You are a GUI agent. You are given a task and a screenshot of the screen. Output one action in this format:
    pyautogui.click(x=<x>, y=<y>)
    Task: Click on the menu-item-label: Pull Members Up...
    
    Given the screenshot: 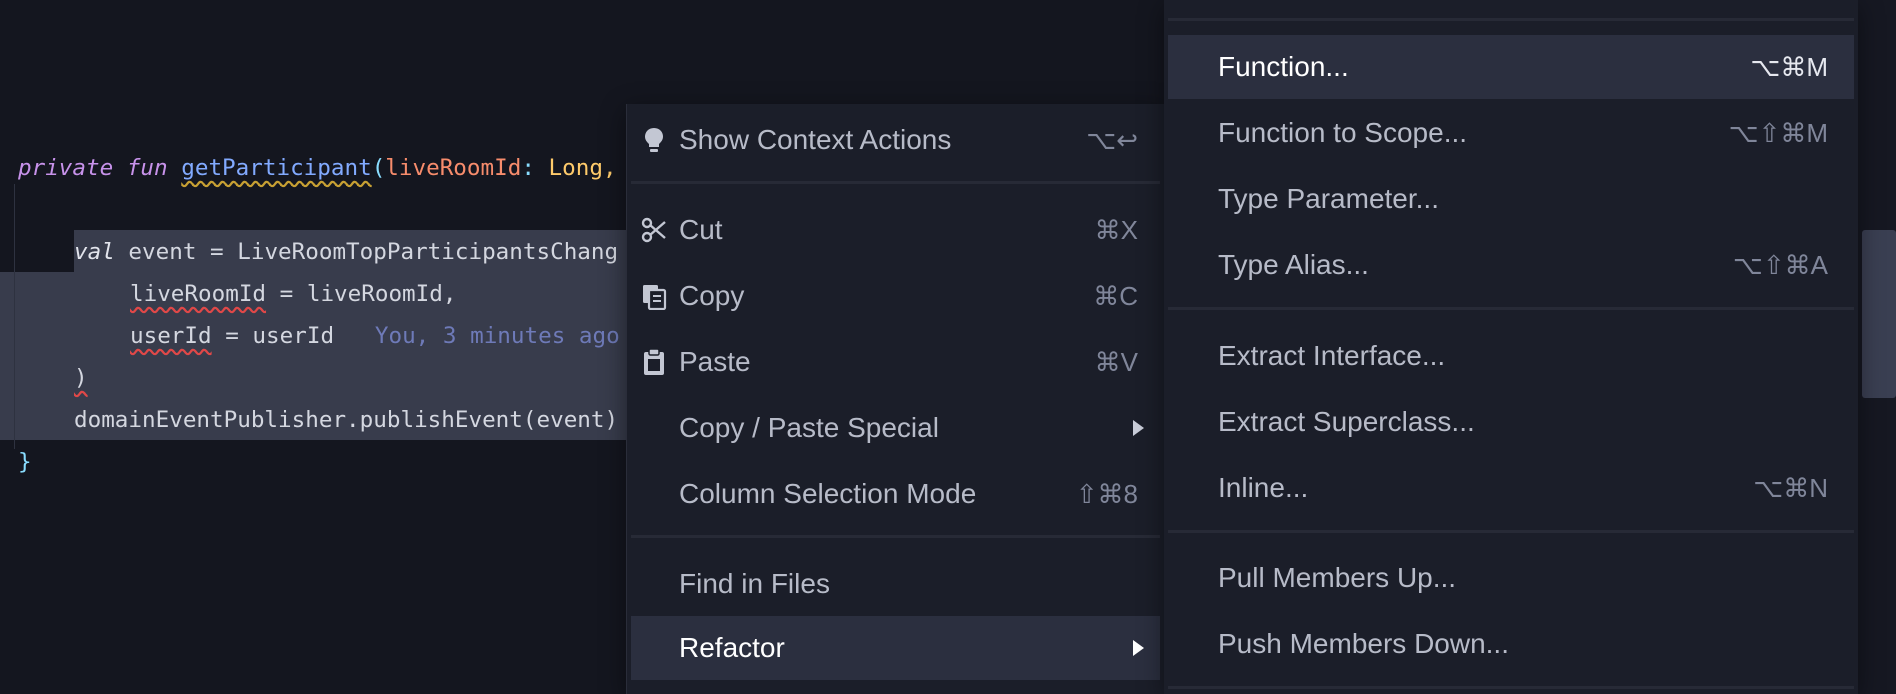 What is the action you would take?
    pyautogui.click(x=1337, y=577)
    